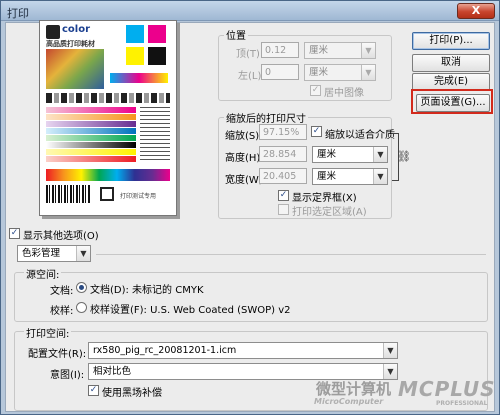  I want to click on window-title: 打印, so click(18, 13).